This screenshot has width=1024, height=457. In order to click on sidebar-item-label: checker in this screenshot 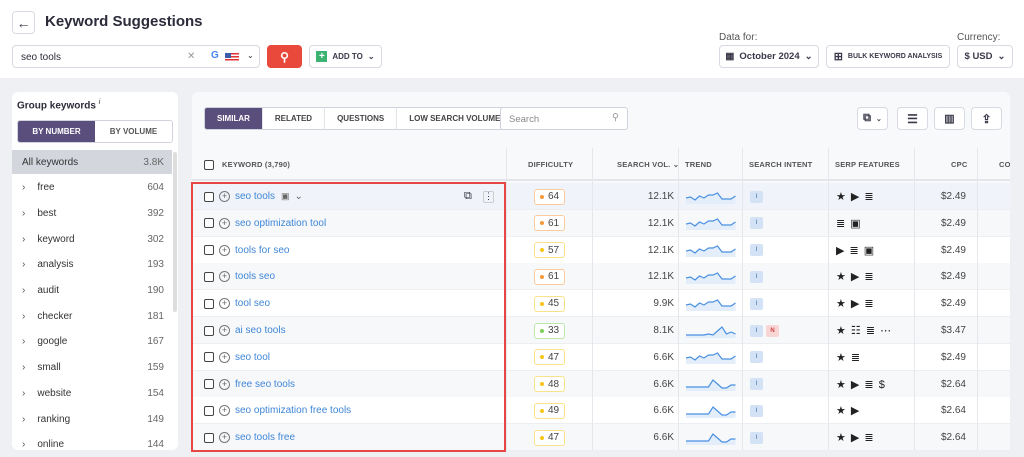, I will do `click(55, 316)`.